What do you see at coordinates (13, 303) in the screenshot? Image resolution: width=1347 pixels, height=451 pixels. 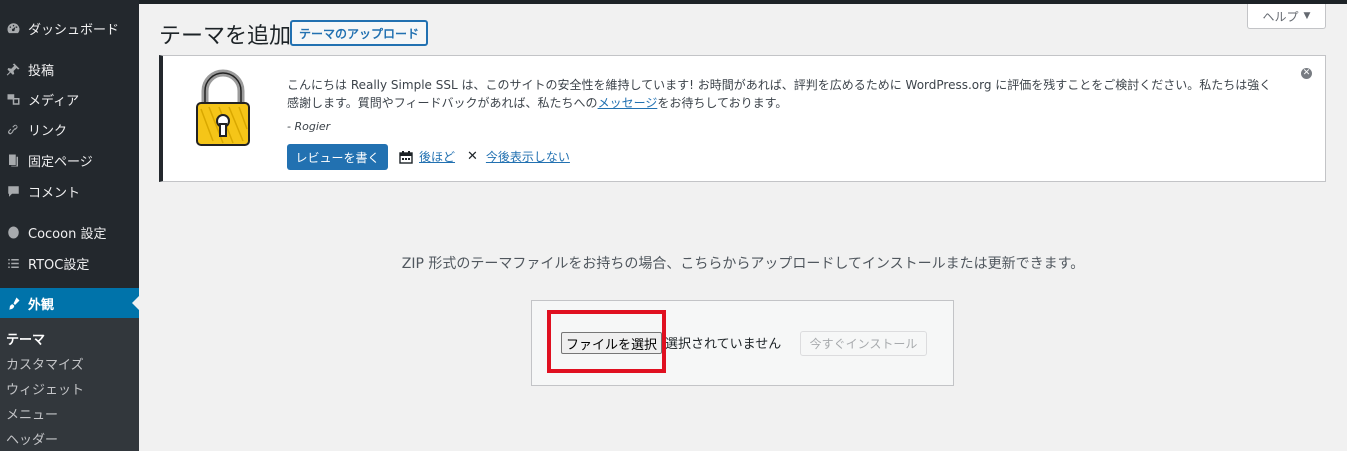 I see `appearance-icon` at bounding box center [13, 303].